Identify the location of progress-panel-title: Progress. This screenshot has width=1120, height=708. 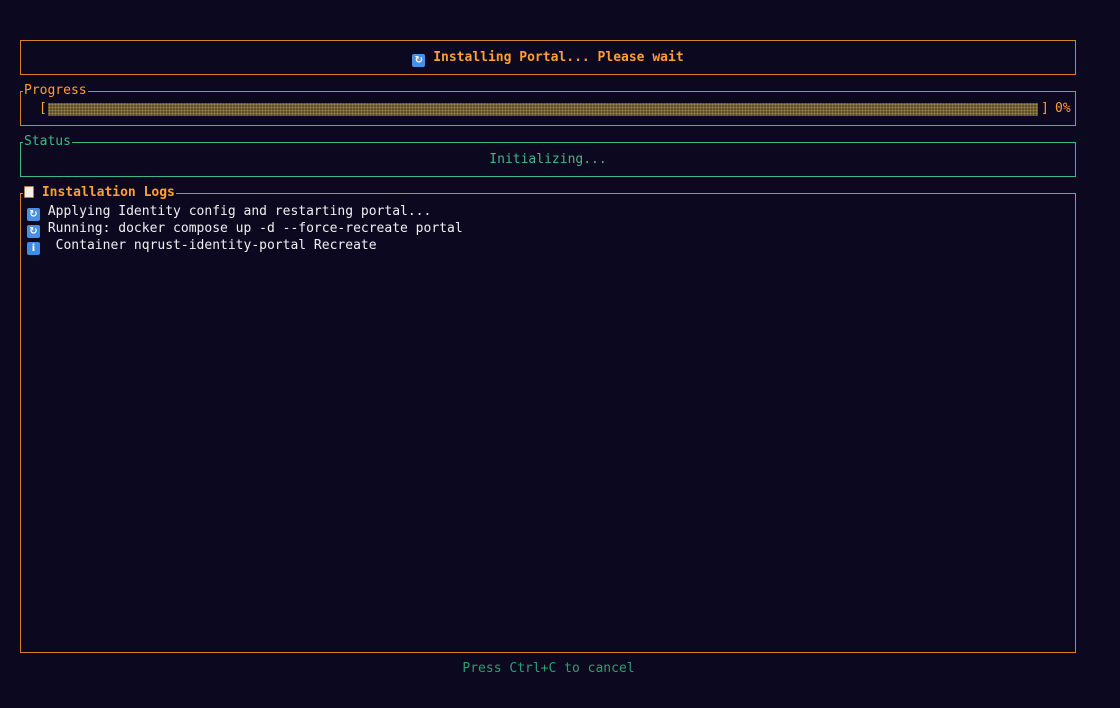
(55, 91).